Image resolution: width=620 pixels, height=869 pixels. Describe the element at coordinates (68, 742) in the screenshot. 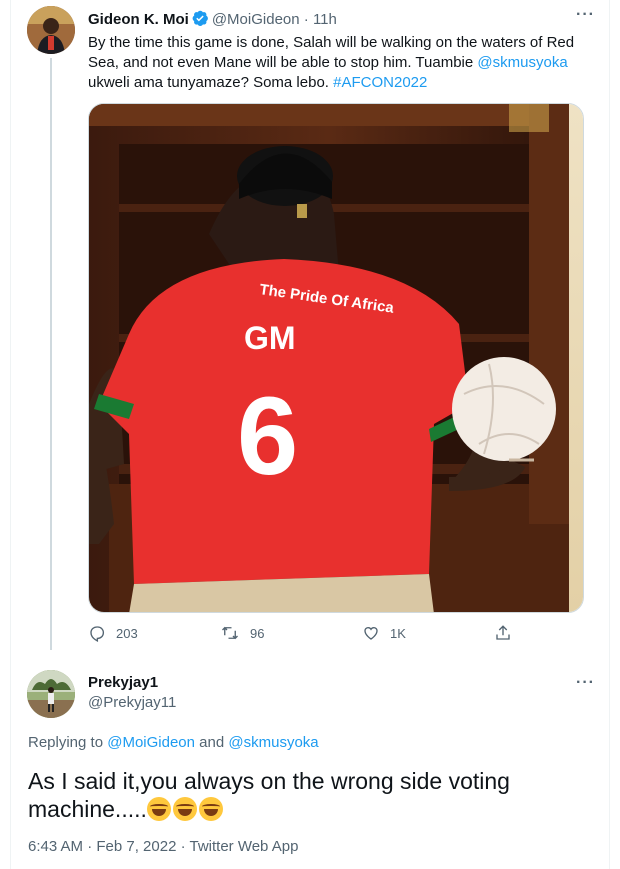

I see `replying-prefix: Replying to` at that location.